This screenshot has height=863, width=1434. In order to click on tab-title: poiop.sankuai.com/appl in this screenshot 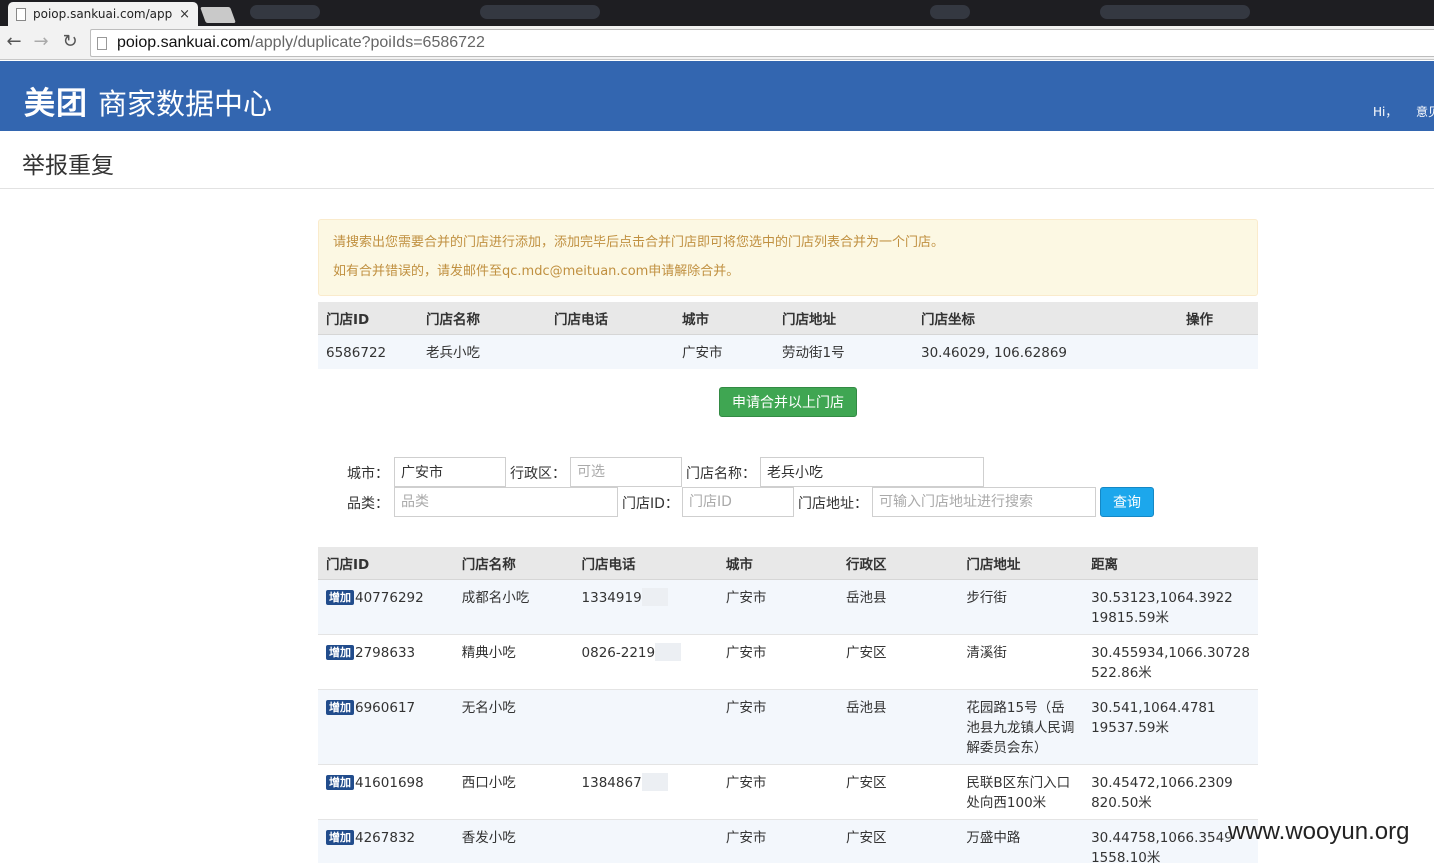, I will do `click(103, 14)`.